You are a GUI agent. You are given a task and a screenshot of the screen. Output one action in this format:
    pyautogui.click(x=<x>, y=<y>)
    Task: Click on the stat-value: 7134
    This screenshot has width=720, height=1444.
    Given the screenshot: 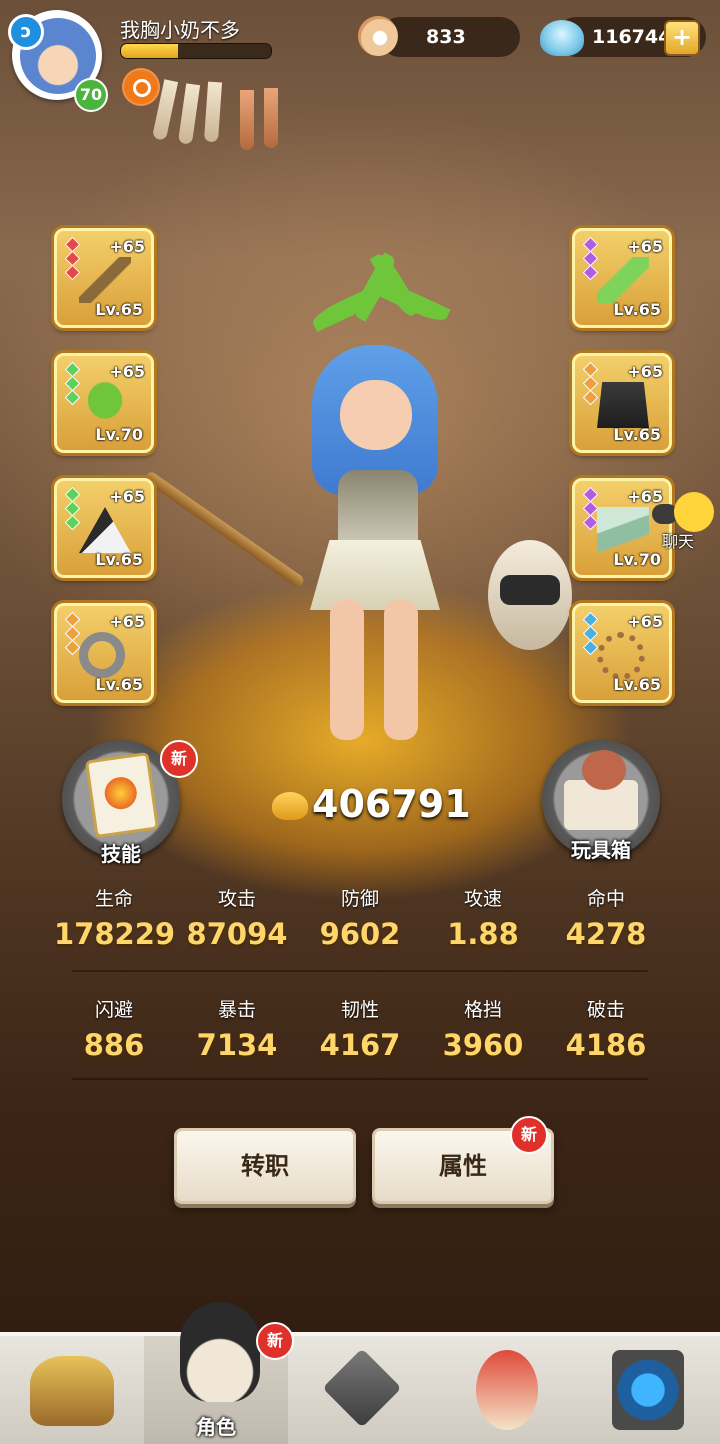 What is the action you would take?
    pyautogui.click(x=237, y=1045)
    